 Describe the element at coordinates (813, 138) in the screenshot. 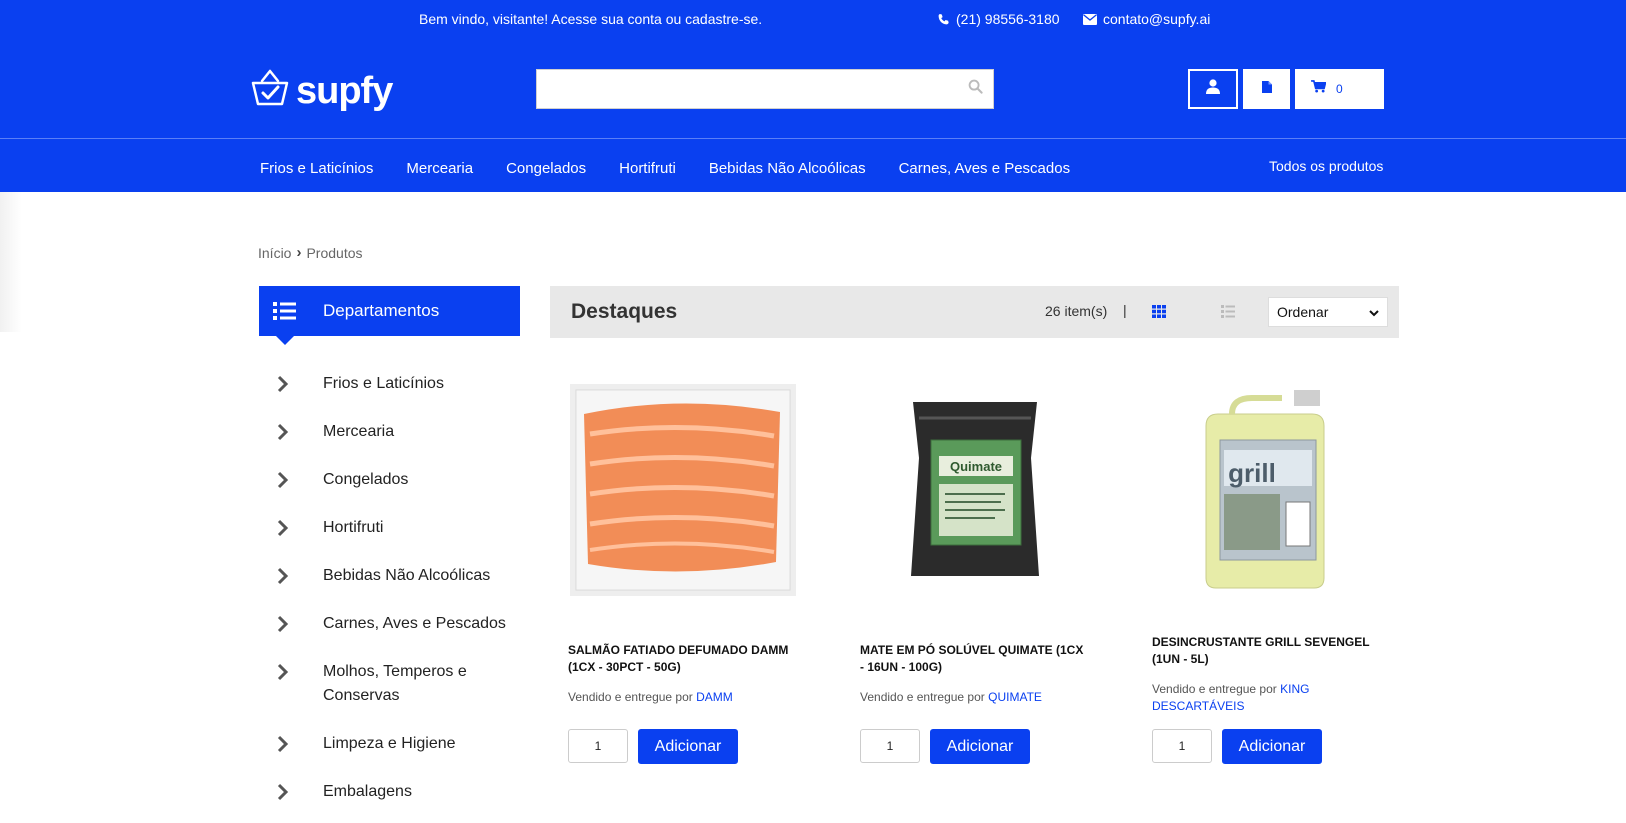

I see `nav-divider` at that location.